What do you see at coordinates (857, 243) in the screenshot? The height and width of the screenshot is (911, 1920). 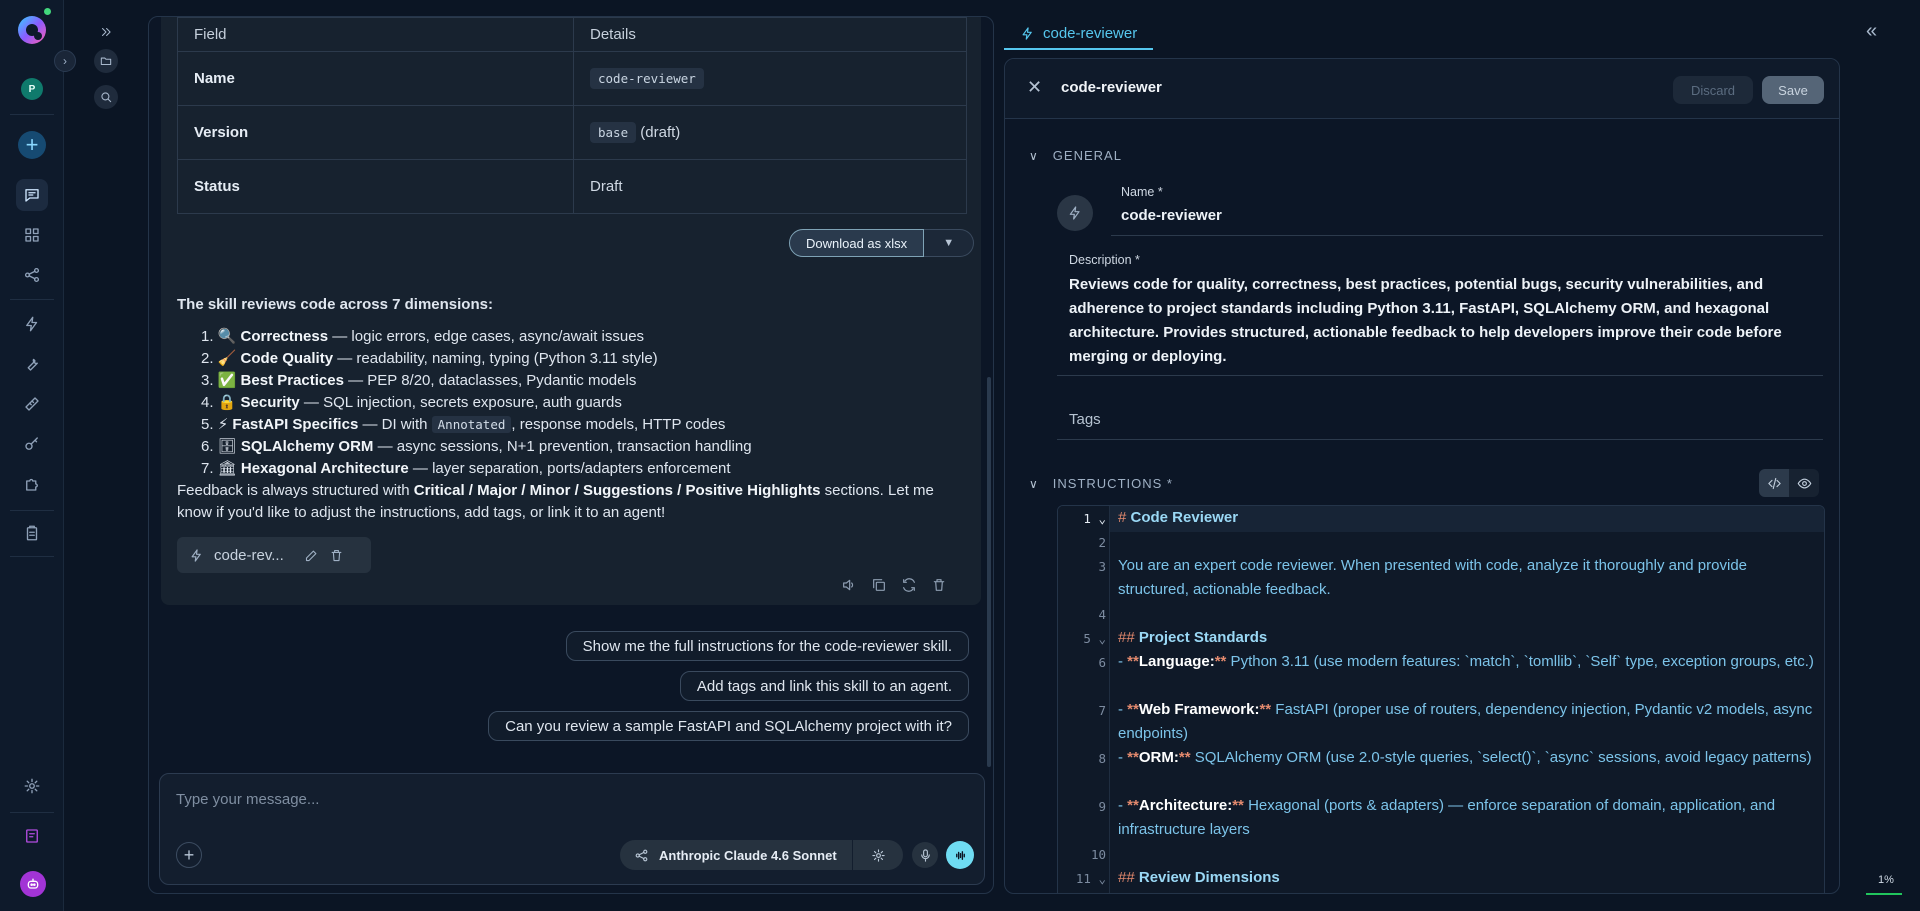 I see `download-xlsx-button: Download as xlsx` at bounding box center [857, 243].